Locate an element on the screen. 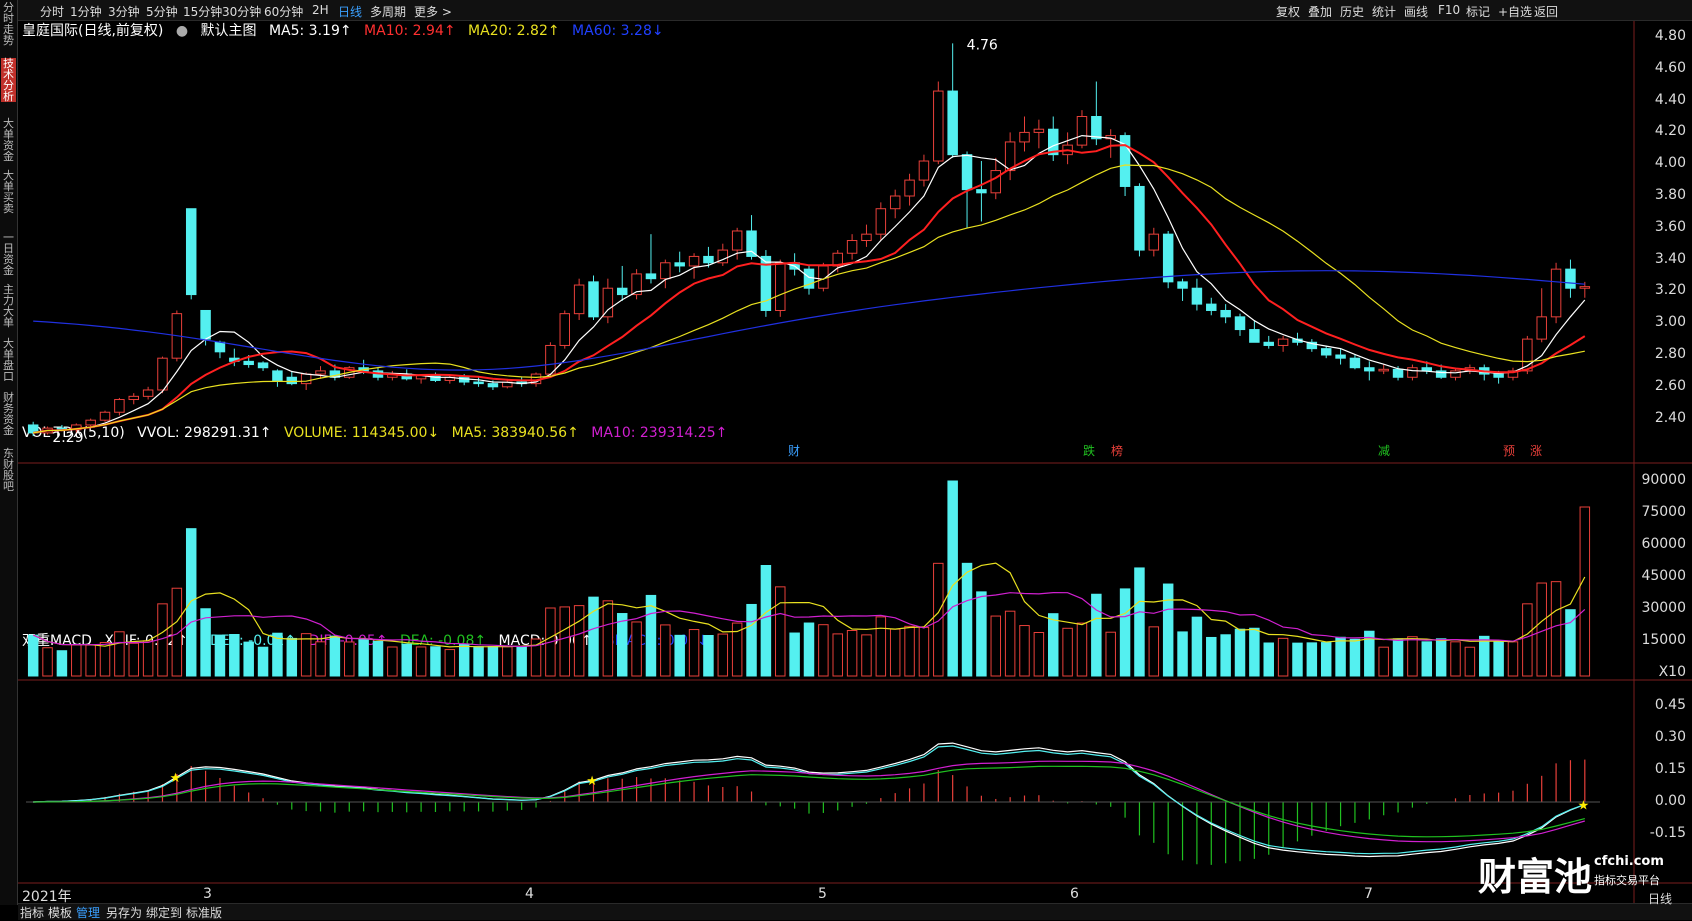  bottom-tab-1: 模板 is located at coordinates (60, 912).